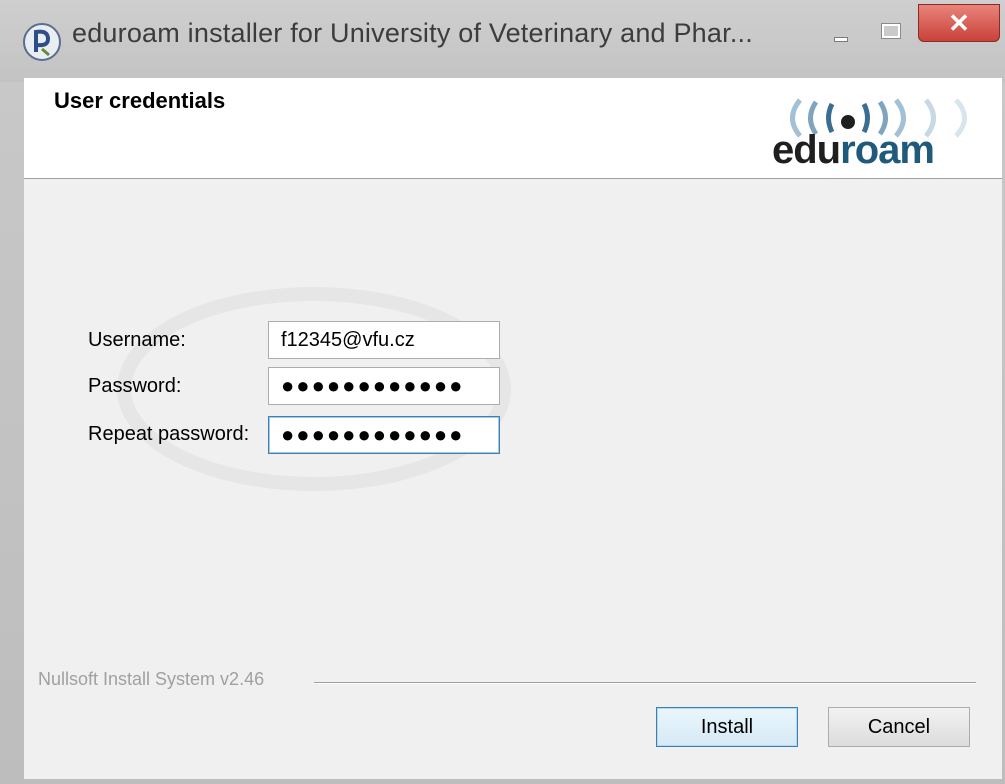 The width and height of the screenshot is (1005, 784). Describe the element at coordinates (169, 434) in the screenshot. I see `repeat-password-label: Repeat password:` at that location.